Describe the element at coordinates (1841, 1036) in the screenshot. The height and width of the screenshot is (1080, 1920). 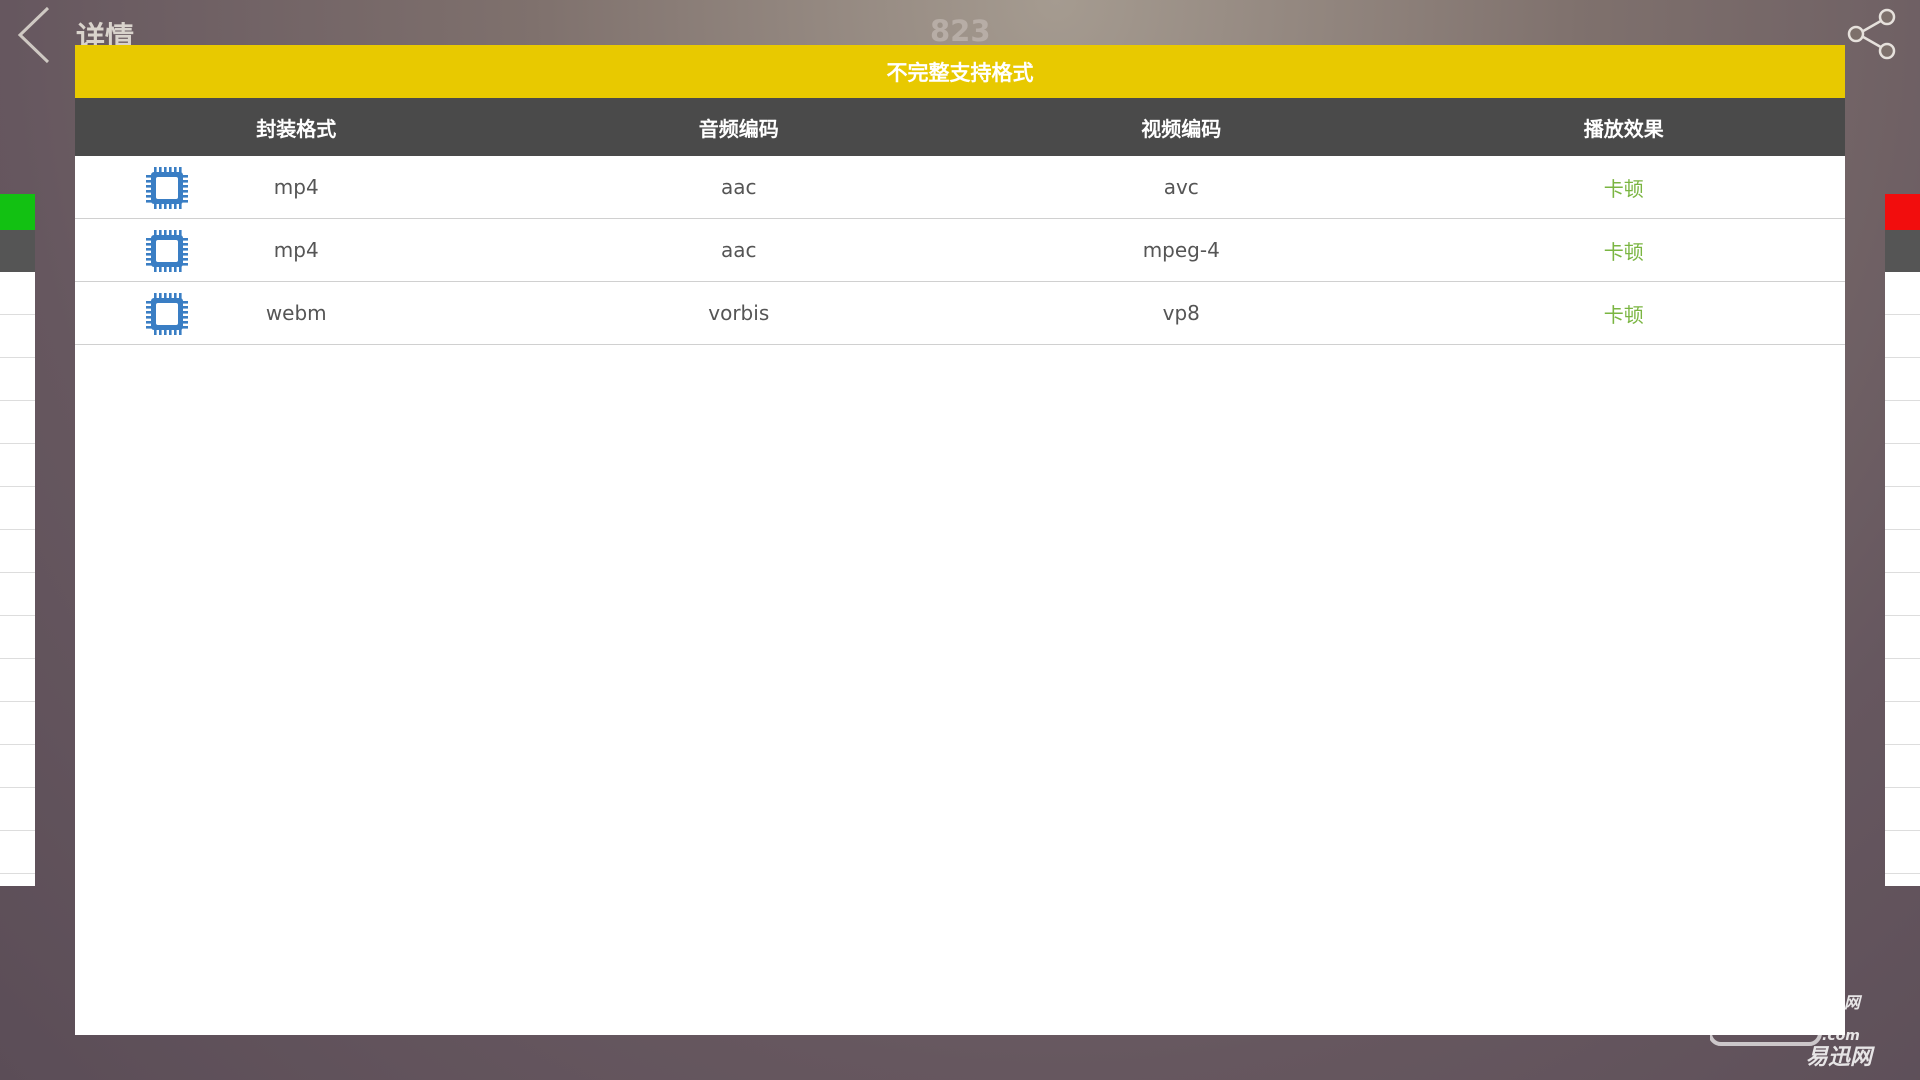
I see `watermark-suffix: .com` at that location.